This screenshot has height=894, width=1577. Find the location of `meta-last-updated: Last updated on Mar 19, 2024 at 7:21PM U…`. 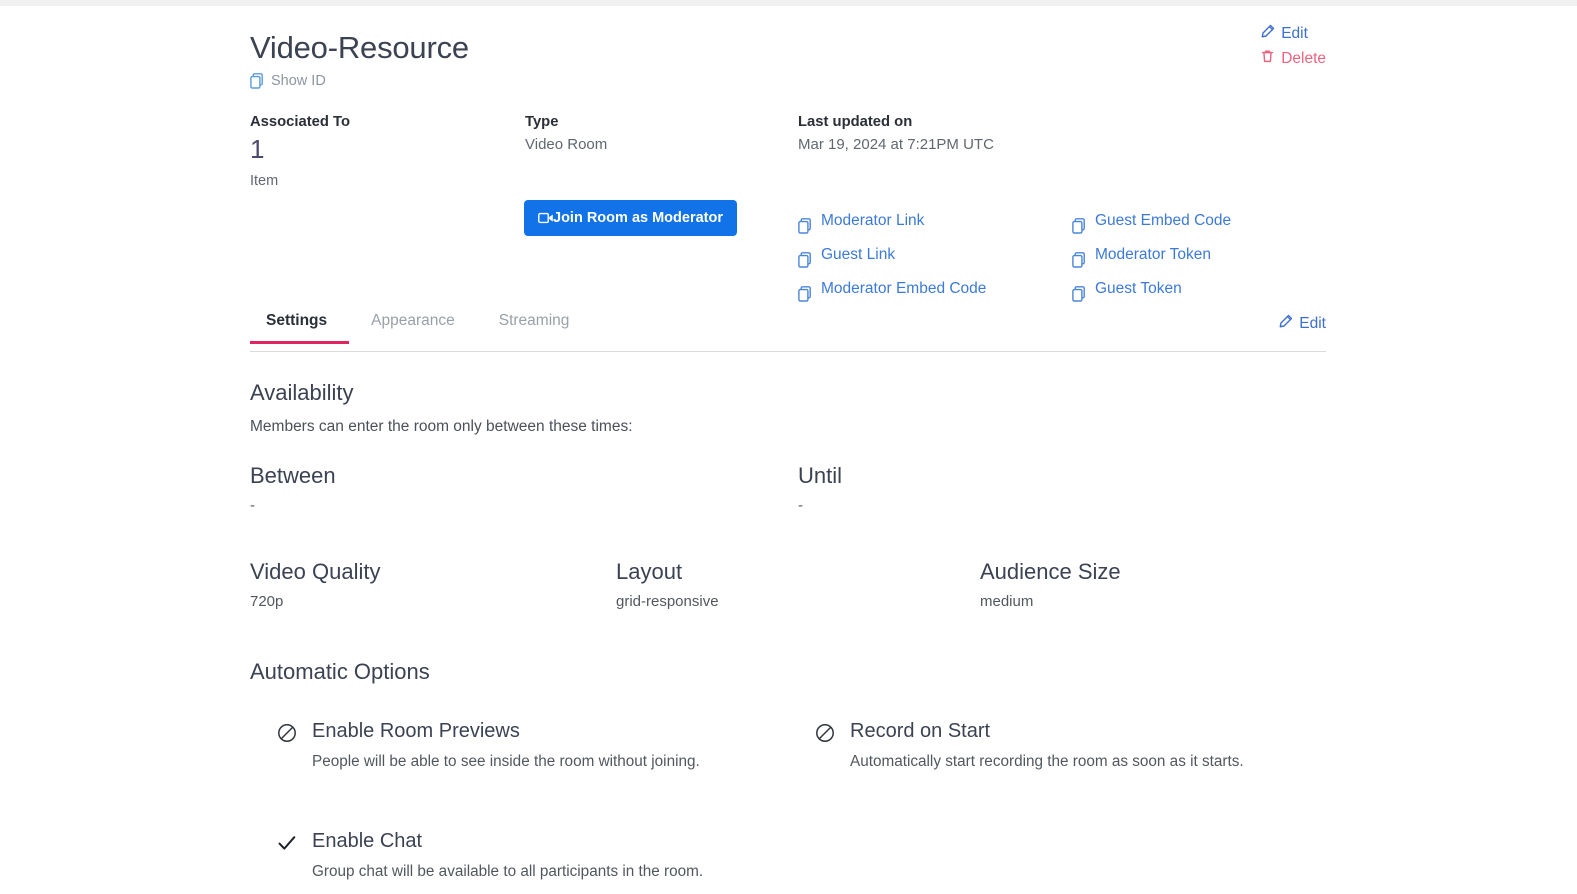

meta-last-updated: Last updated on Mar 19, 2024 at 7:21PM U… is located at coordinates (896, 134).